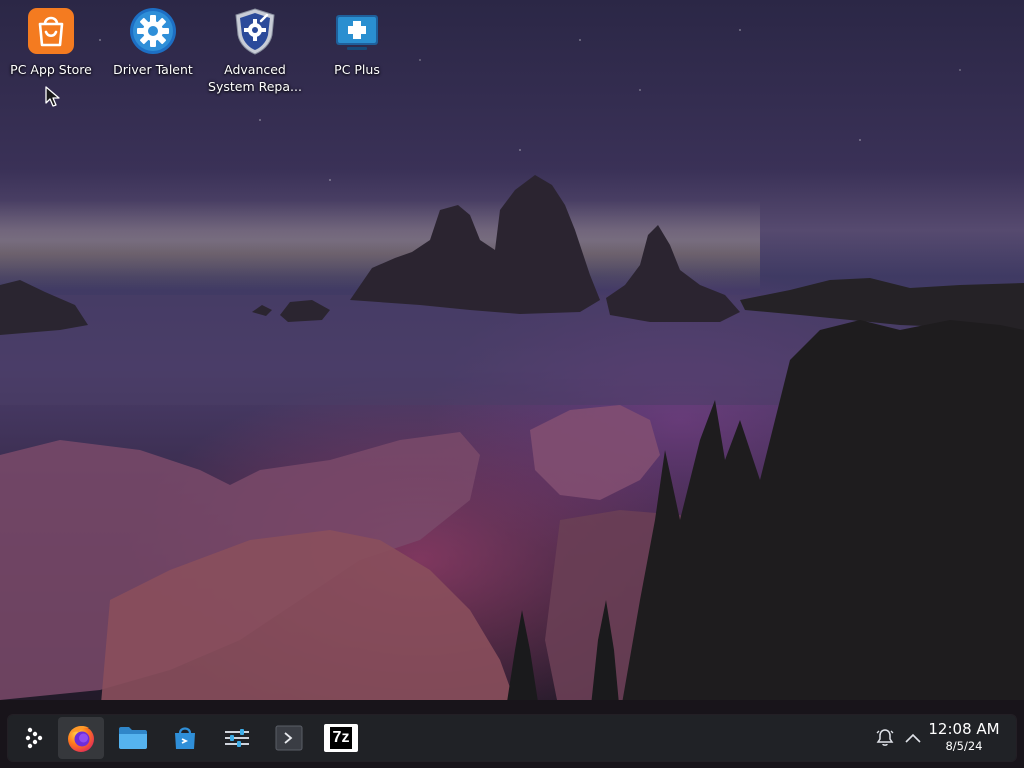  What do you see at coordinates (964, 729) in the screenshot?
I see `clock-time: 12:08 AM` at bounding box center [964, 729].